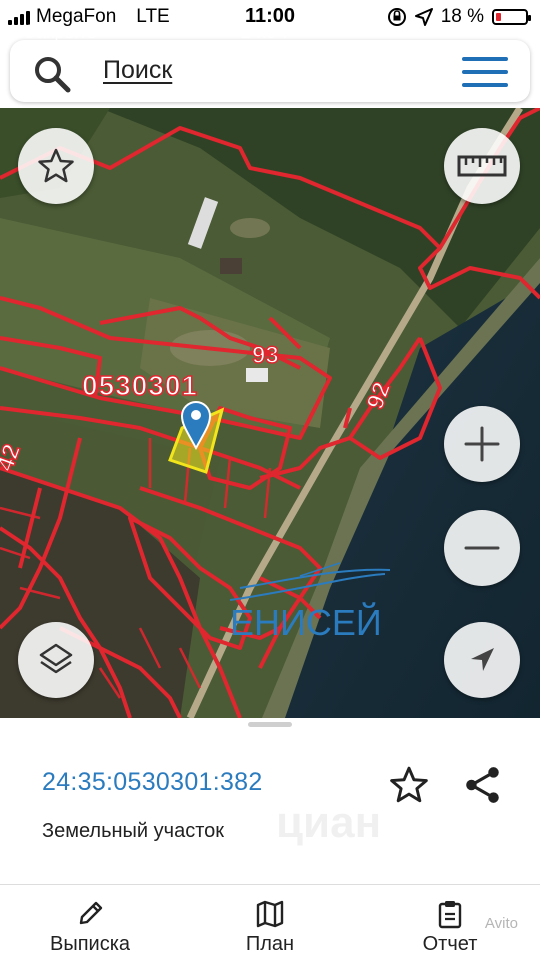  What do you see at coordinates (152, 782) in the screenshot?
I see `cadastral-number: 24:35:0530301:382` at bounding box center [152, 782].